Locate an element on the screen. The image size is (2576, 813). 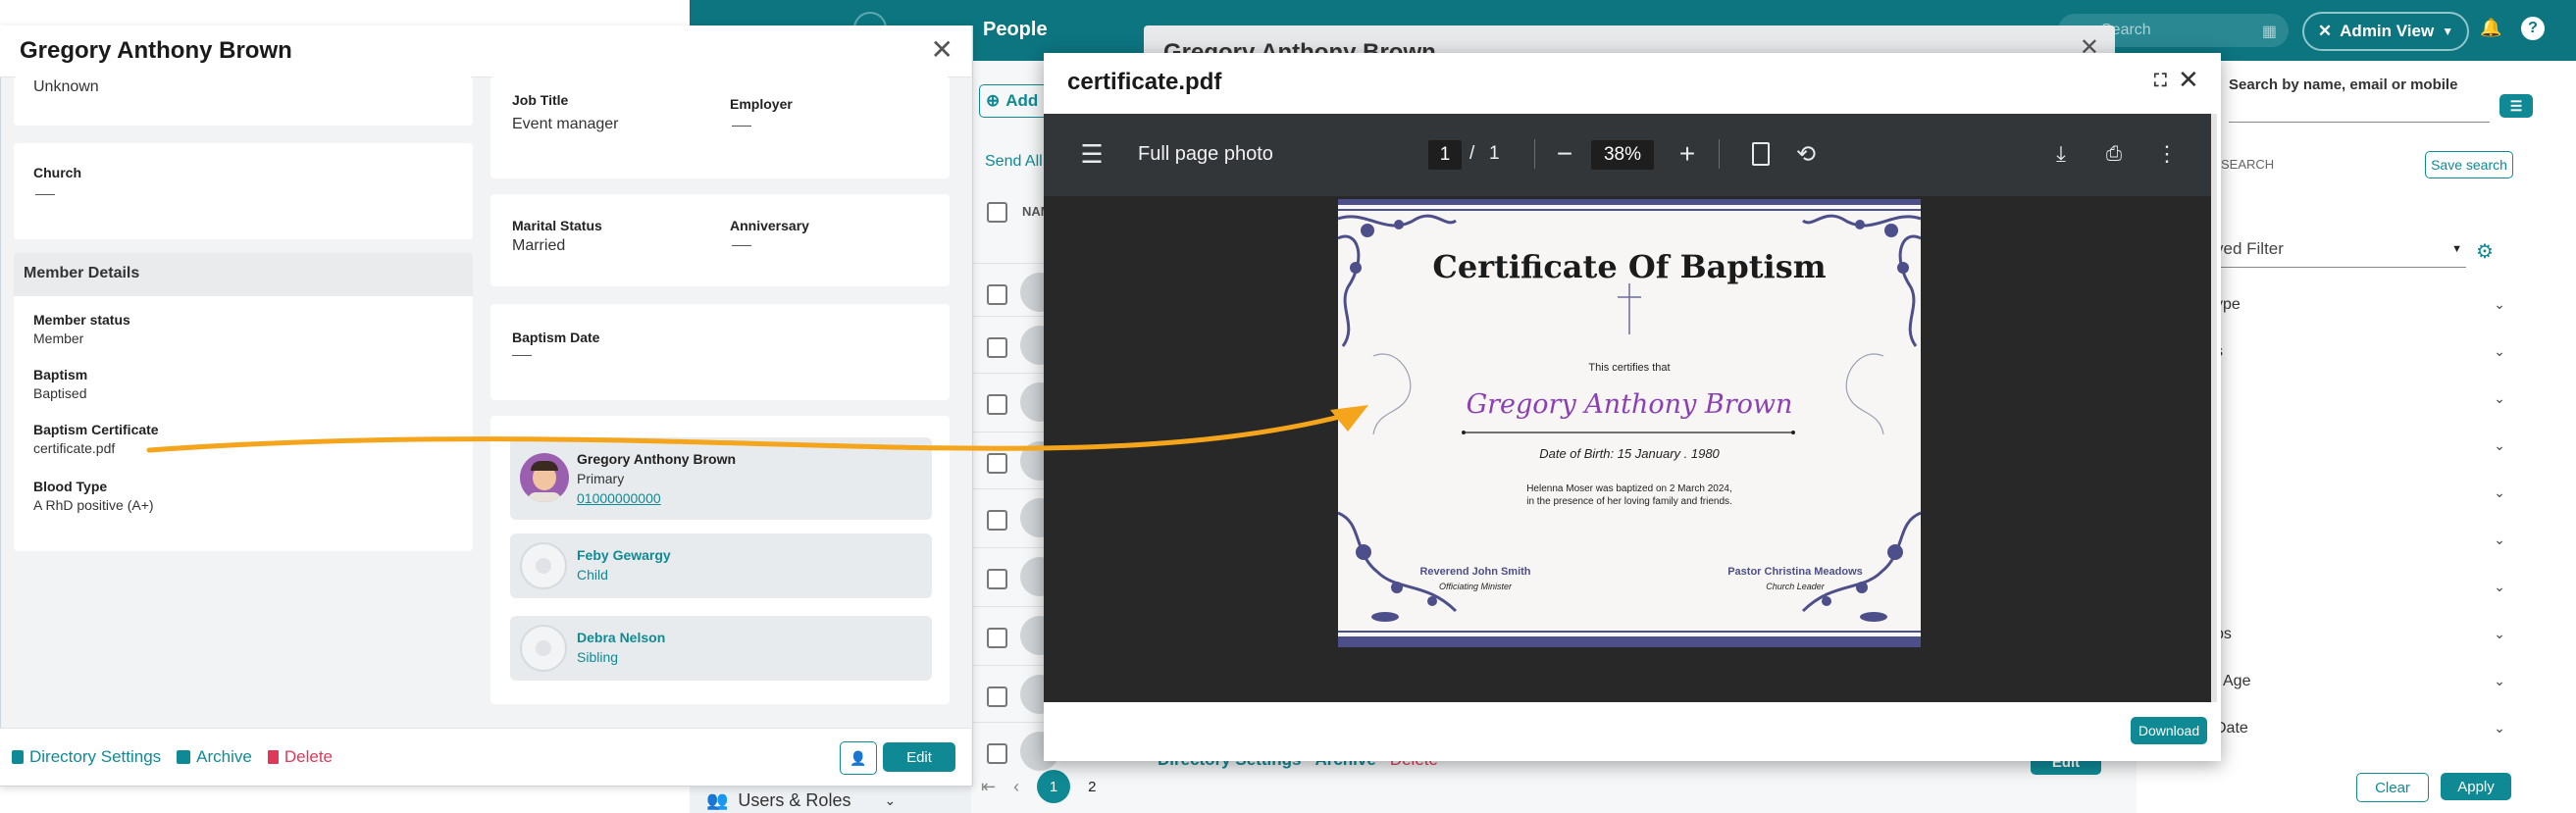
relation-role: Child is located at coordinates (592, 575).